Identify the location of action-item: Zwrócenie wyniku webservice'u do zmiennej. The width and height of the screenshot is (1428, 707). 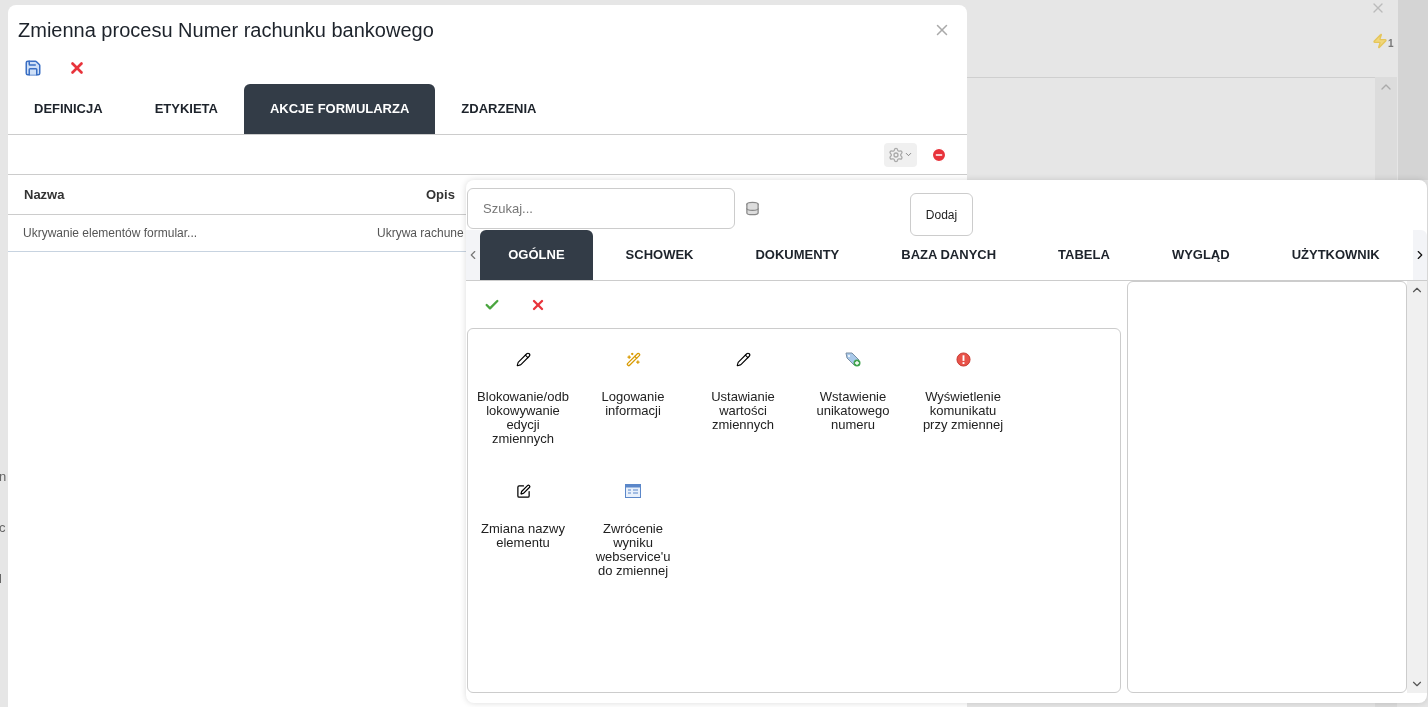
(633, 549).